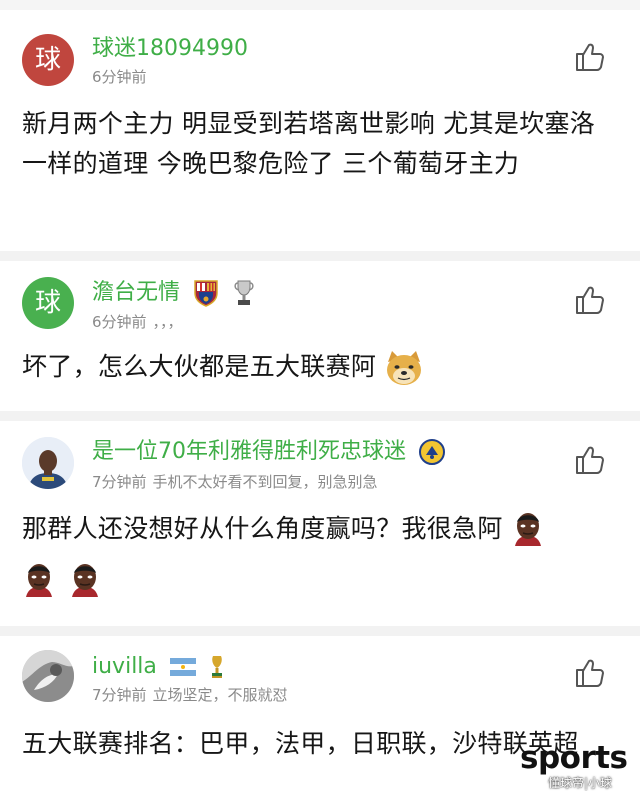 The height and width of the screenshot is (791, 640). I want to click on world-cup-trophy-icon, so click(216, 667).